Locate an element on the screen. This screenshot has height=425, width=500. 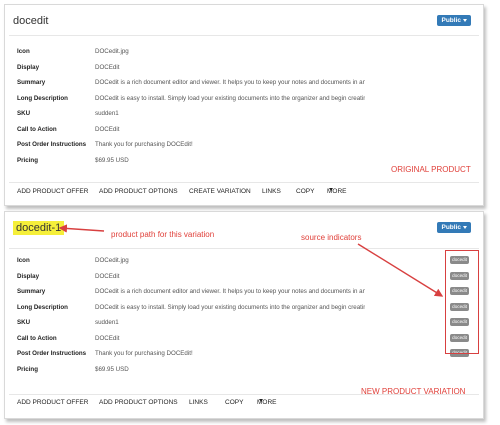
field-call-to-action: Call to Action DOCEdit docedit is located at coordinates (243, 337).